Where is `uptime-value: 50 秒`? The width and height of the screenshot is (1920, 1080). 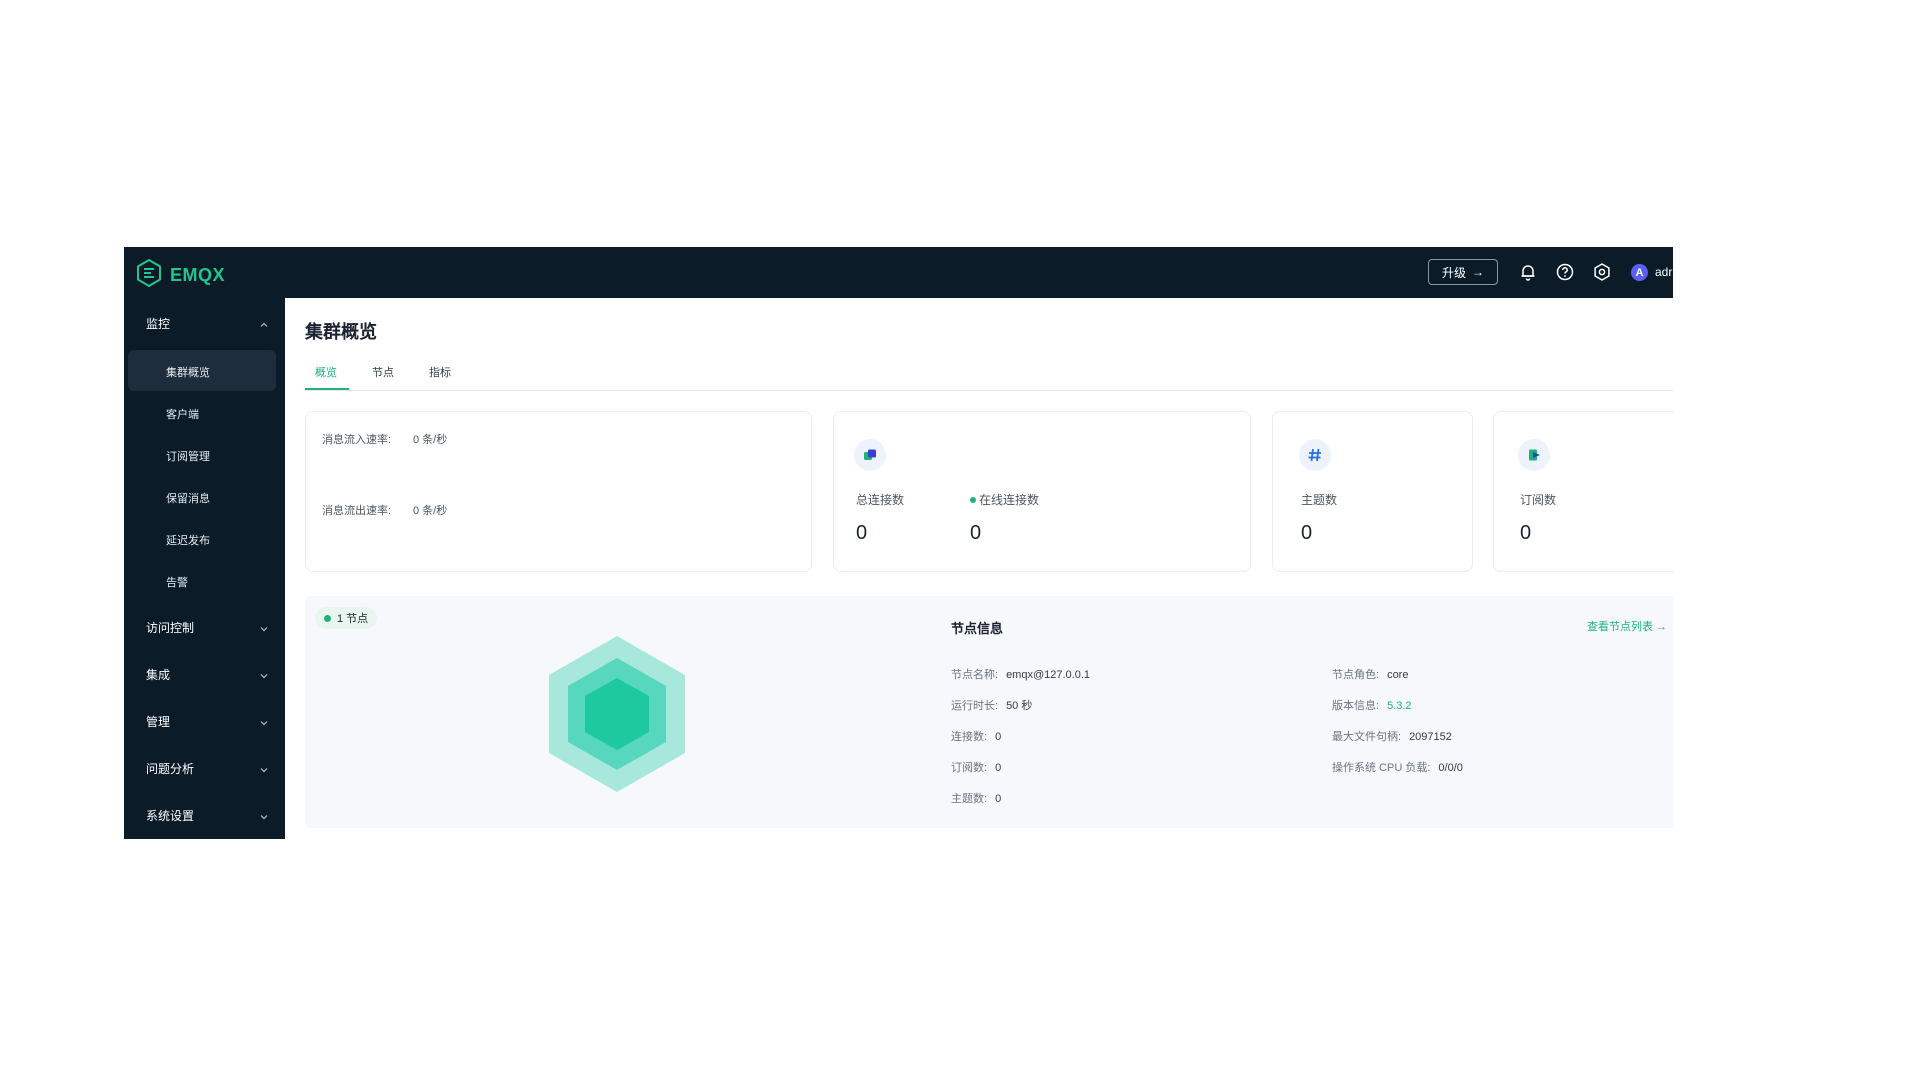
uptime-value: 50 秒 is located at coordinates (1019, 706).